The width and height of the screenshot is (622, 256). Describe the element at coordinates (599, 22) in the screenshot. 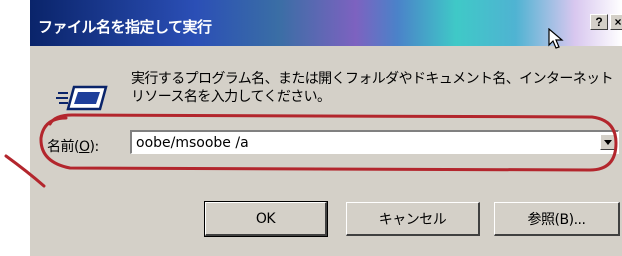

I see `help-button: ?` at that location.